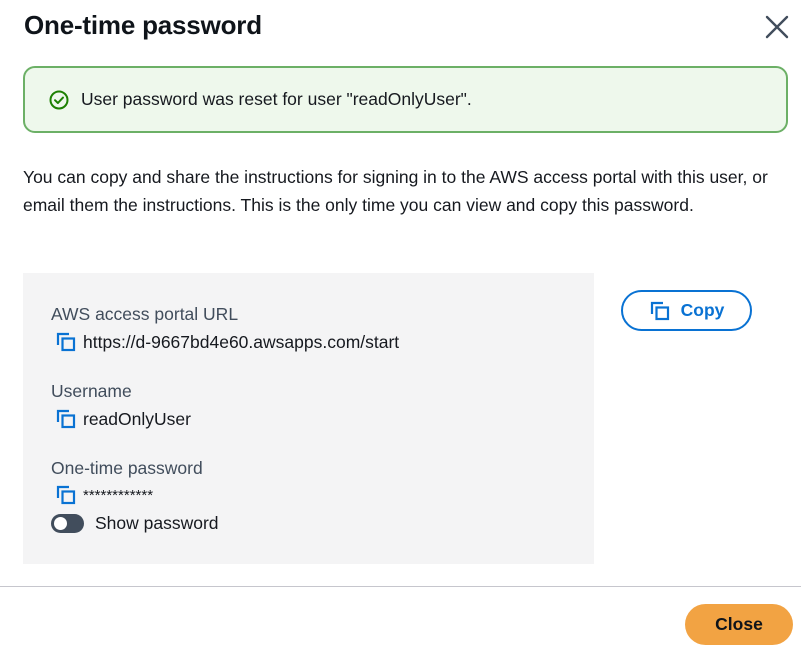 Image resolution: width=801 pixels, height=652 pixels. I want to click on toggle-knob, so click(60, 523).